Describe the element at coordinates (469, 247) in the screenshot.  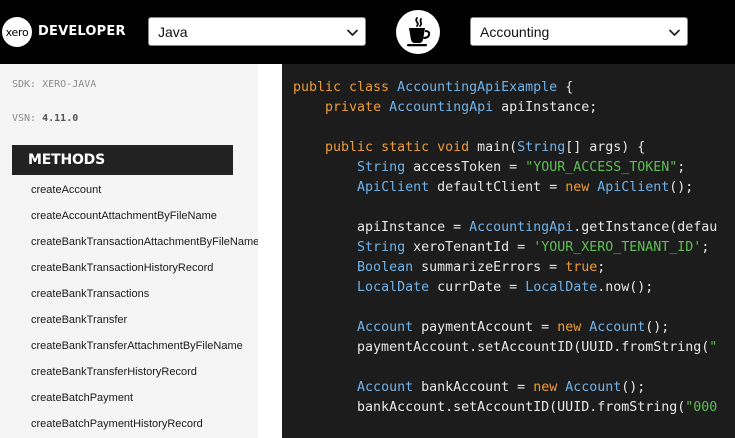
I see `code-token: xeroTenantId =` at that location.